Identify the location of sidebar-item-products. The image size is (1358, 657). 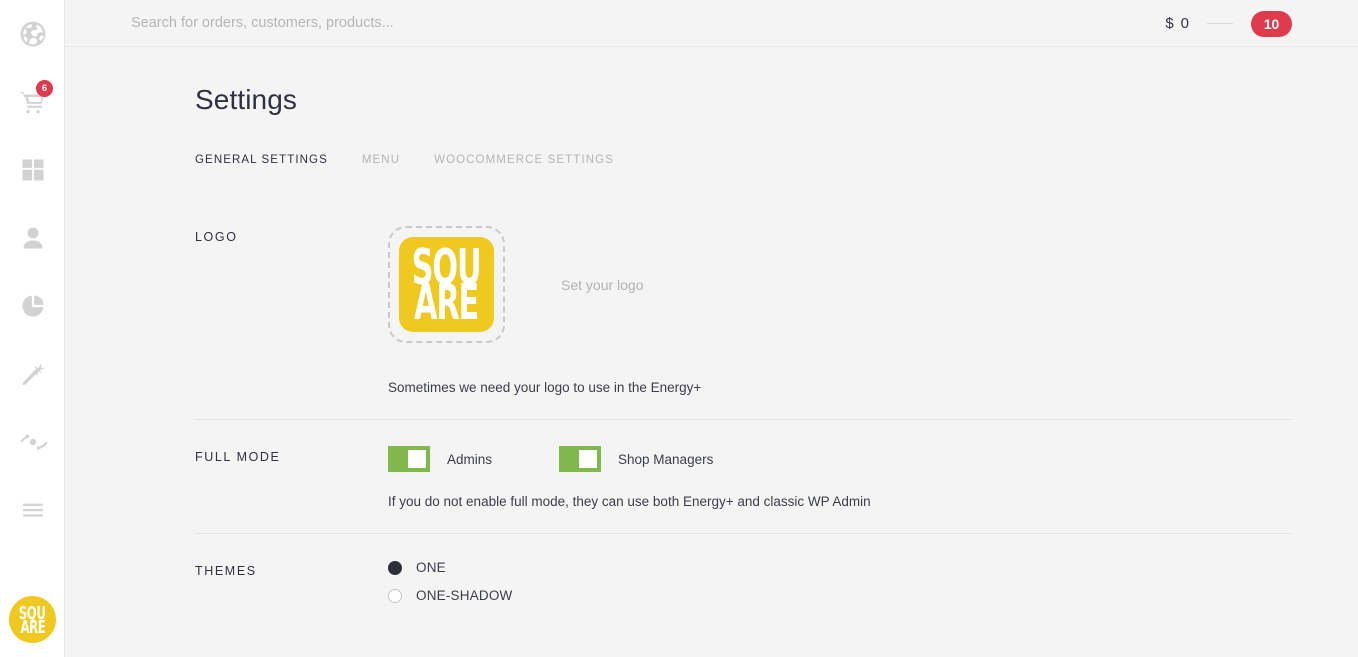
(32, 374).